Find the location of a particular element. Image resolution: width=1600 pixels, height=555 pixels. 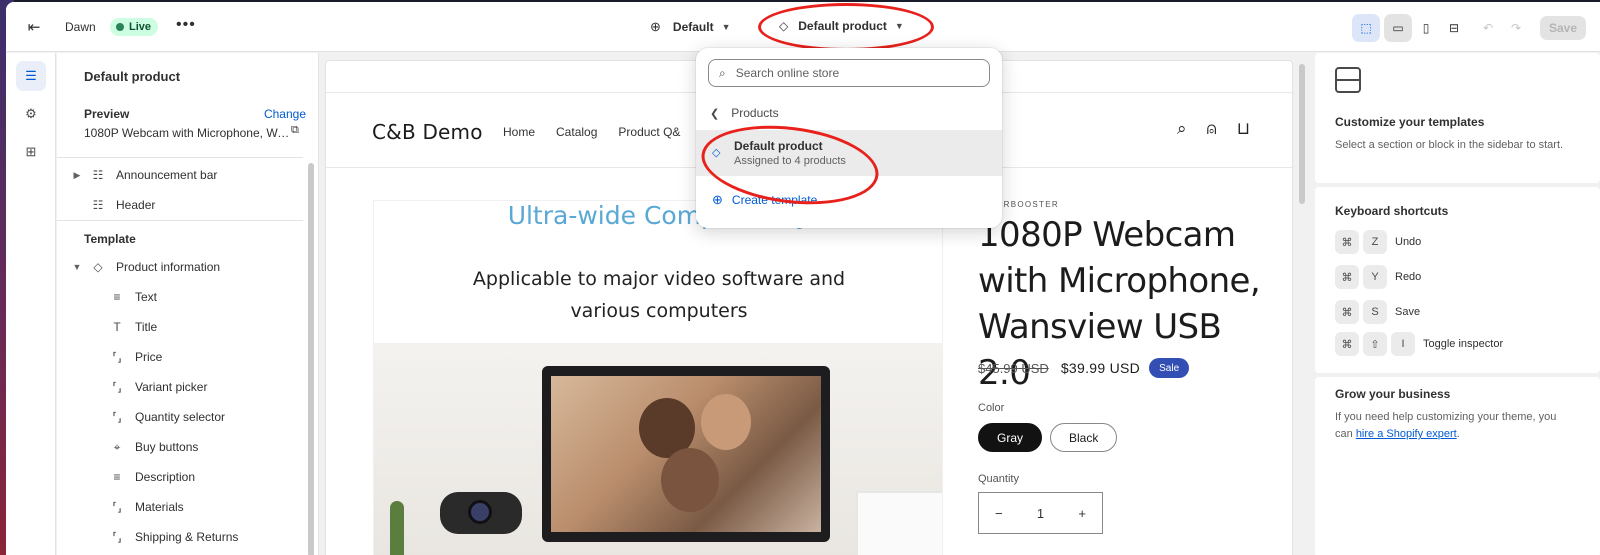

block-item: ≡ Text is located at coordinates (133, 297).